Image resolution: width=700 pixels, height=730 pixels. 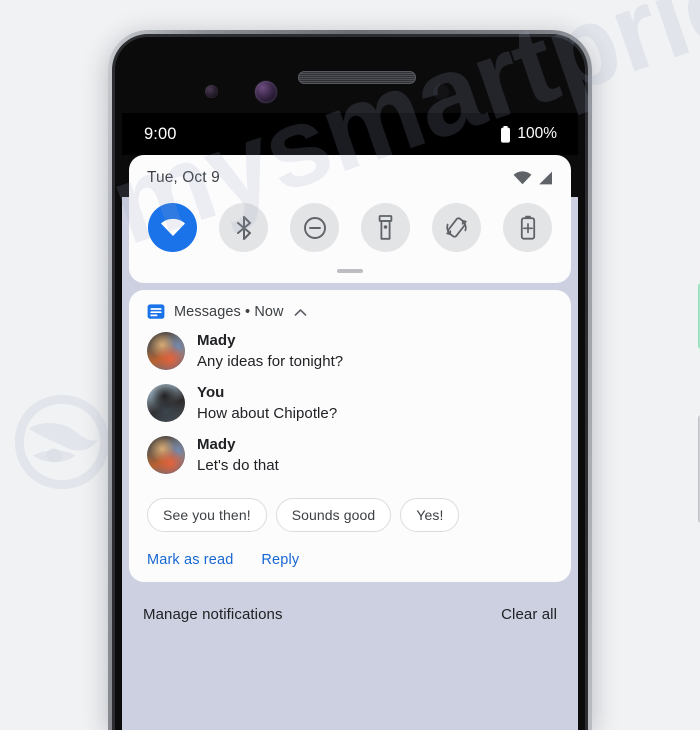 I want to click on status-bar-clock: 9:00, so click(x=160, y=133).